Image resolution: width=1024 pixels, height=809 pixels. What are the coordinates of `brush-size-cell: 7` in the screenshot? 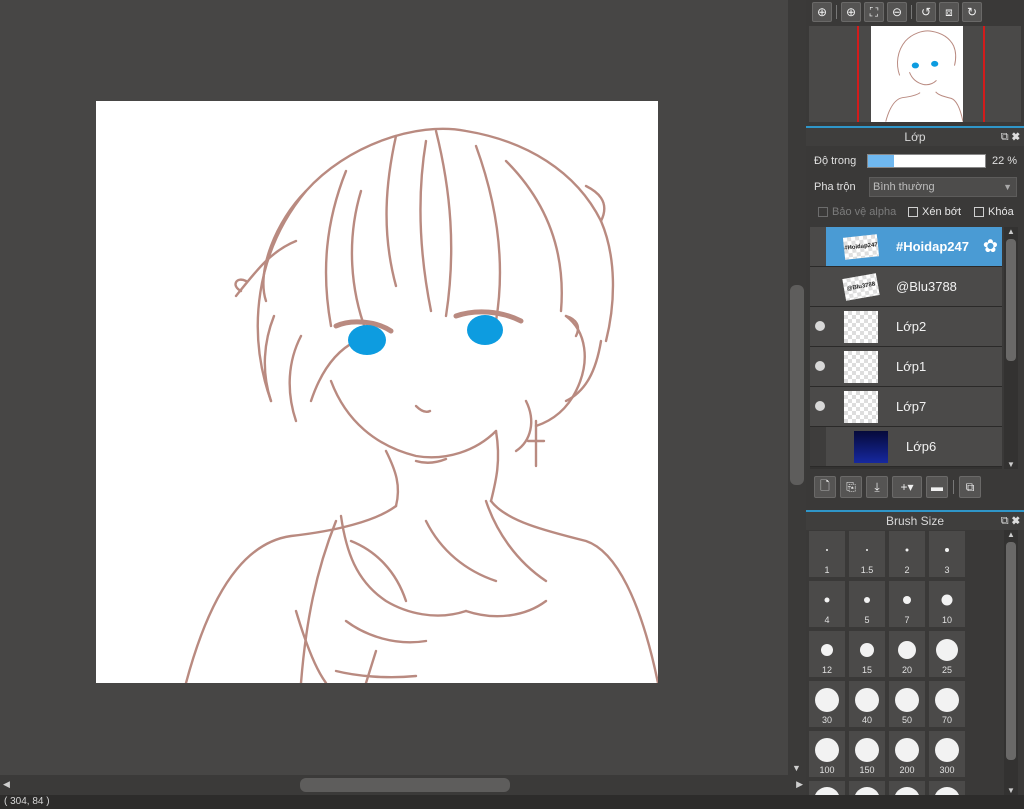 It's located at (907, 604).